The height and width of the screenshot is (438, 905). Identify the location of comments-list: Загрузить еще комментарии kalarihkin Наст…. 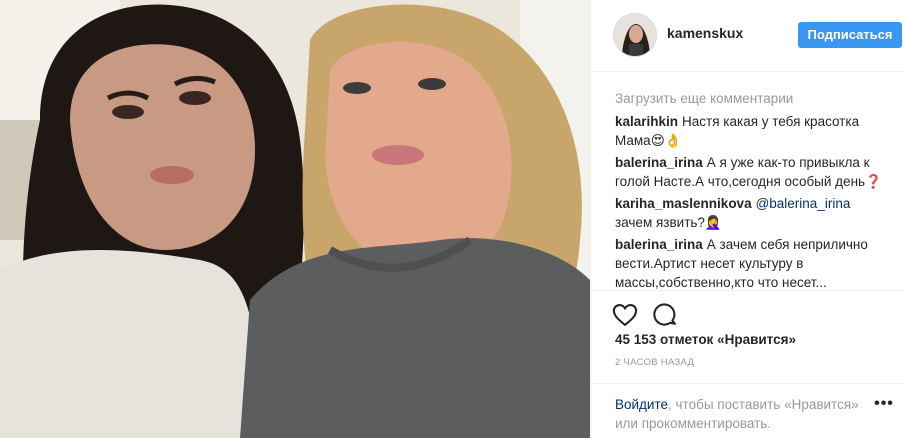
(751, 186).